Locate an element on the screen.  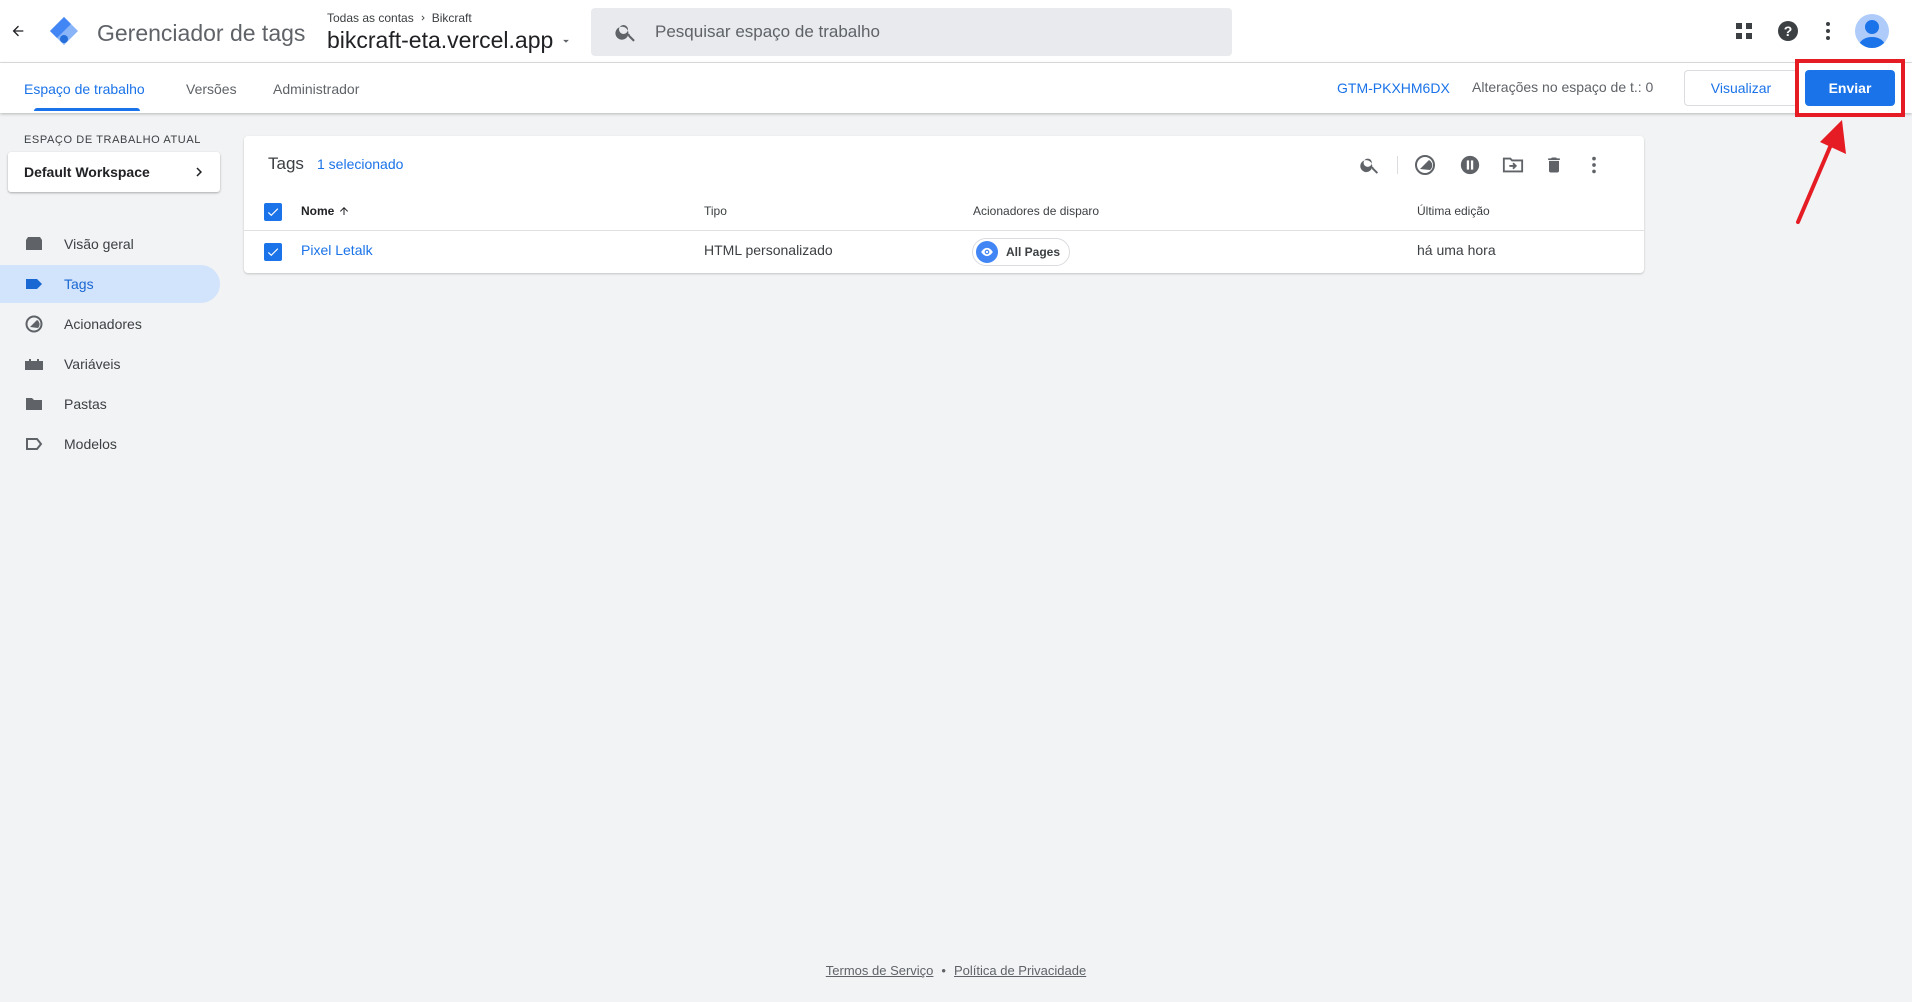
column-header-type: Tipo is located at coordinates (715, 211).